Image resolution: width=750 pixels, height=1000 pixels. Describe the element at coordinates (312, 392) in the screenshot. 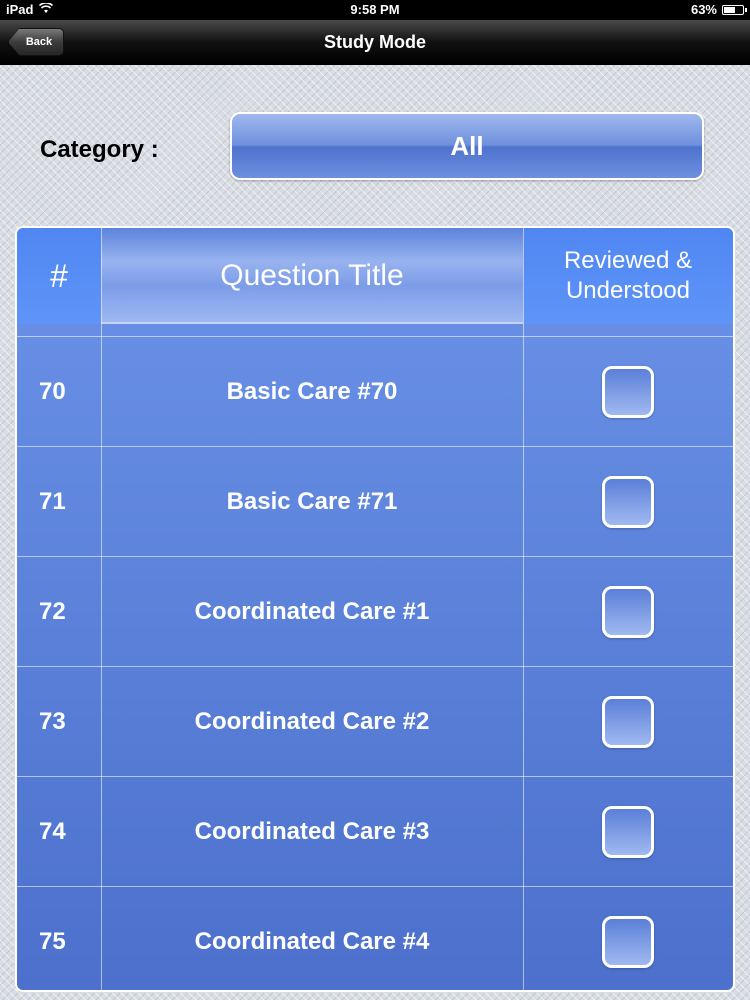

I see `row-question-title: Basic Care #70` at that location.